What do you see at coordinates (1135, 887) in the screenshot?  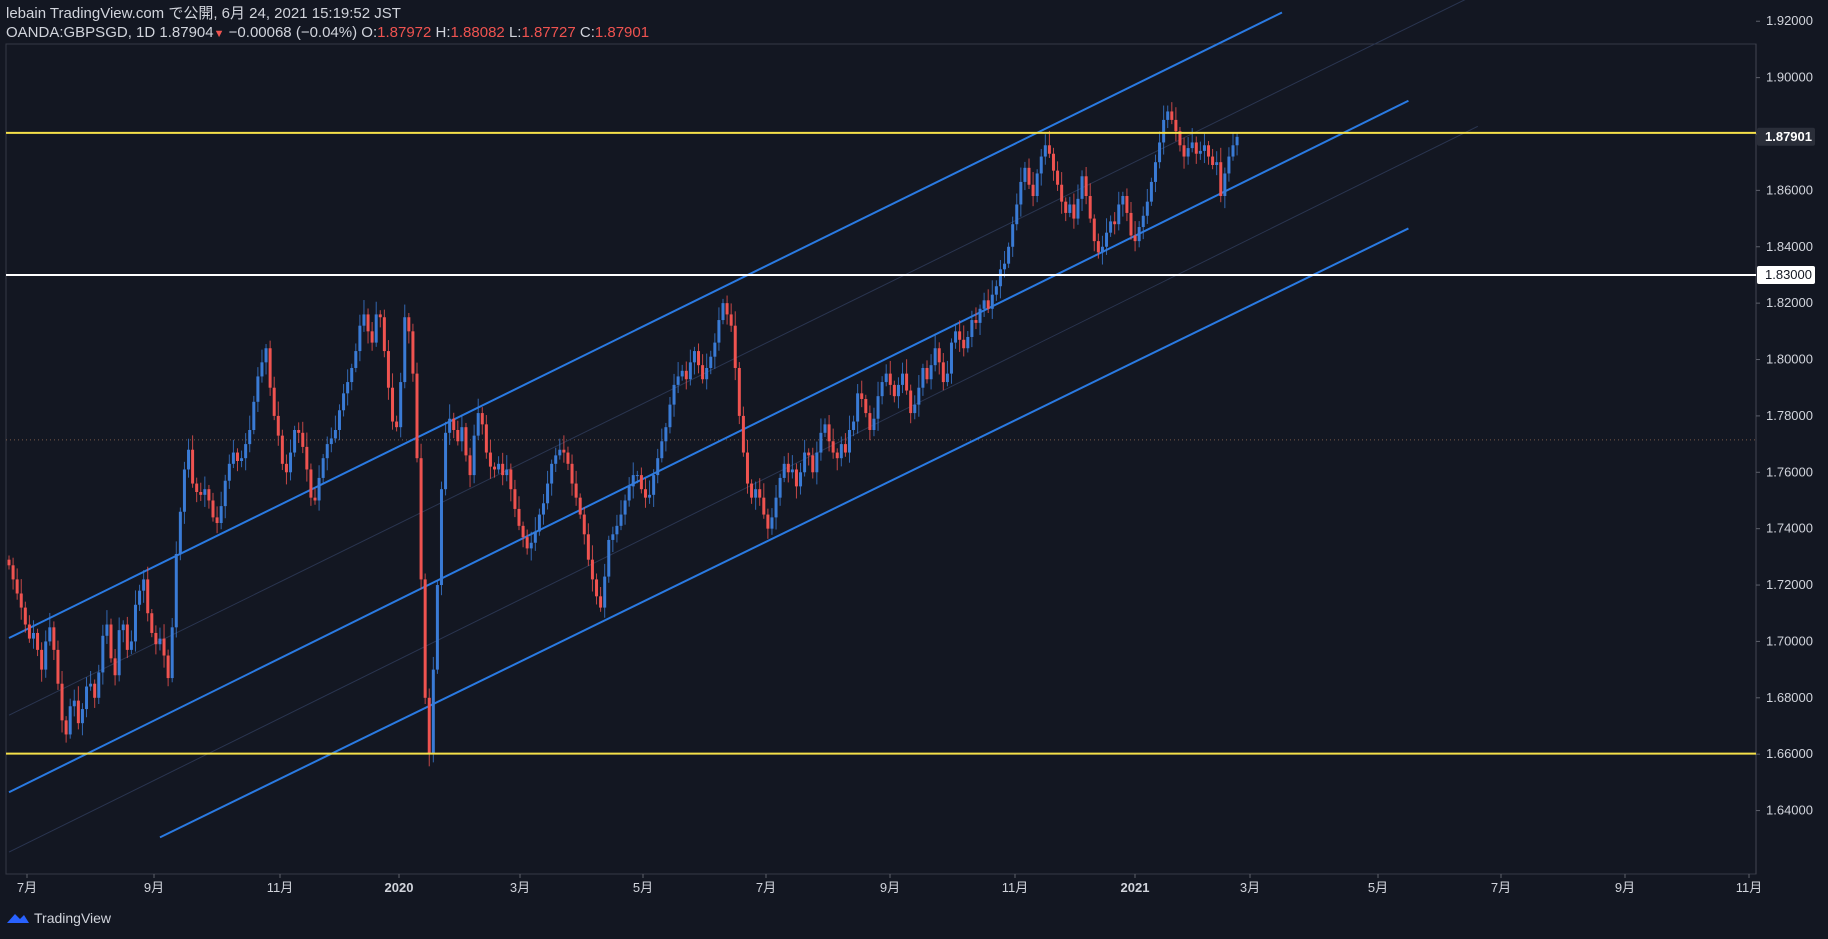 I see `x-tick-label: 2021` at bounding box center [1135, 887].